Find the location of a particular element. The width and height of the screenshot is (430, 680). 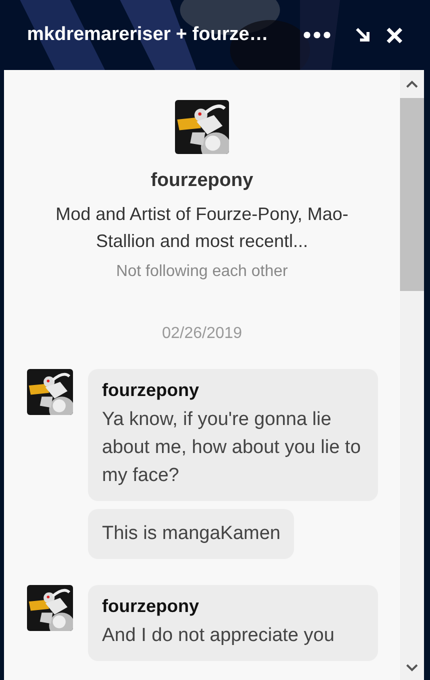

message-date: 02/26/2019 is located at coordinates (202, 334).